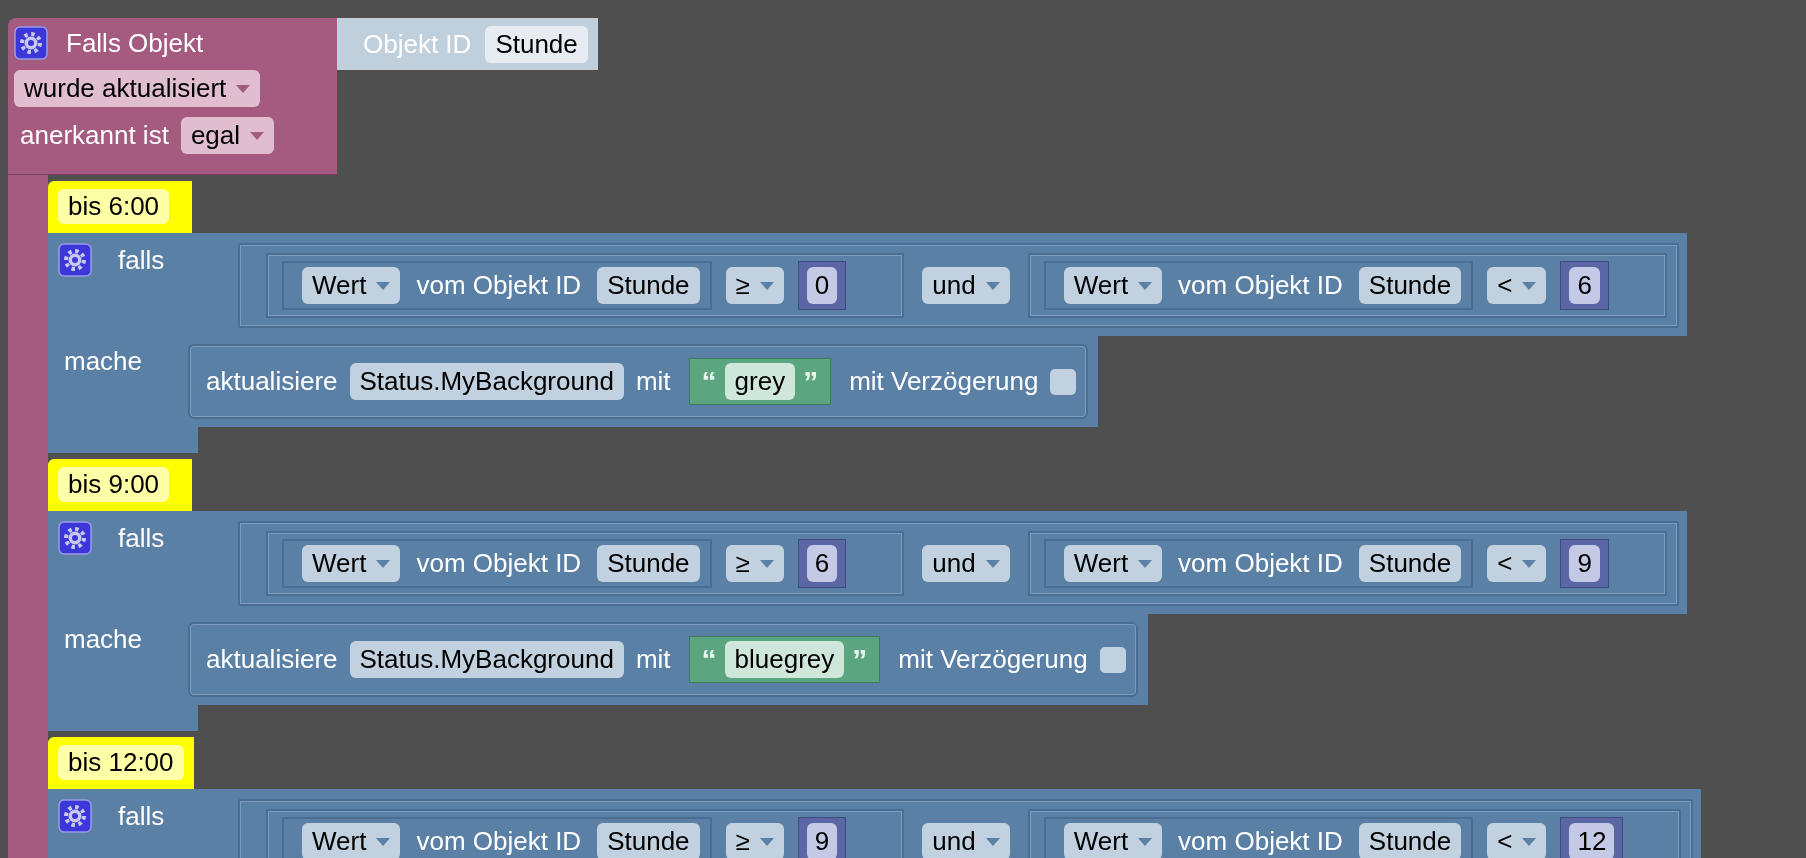 The image size is (1806, 858). I want to click on number-field: 12, so click(1592, 840).